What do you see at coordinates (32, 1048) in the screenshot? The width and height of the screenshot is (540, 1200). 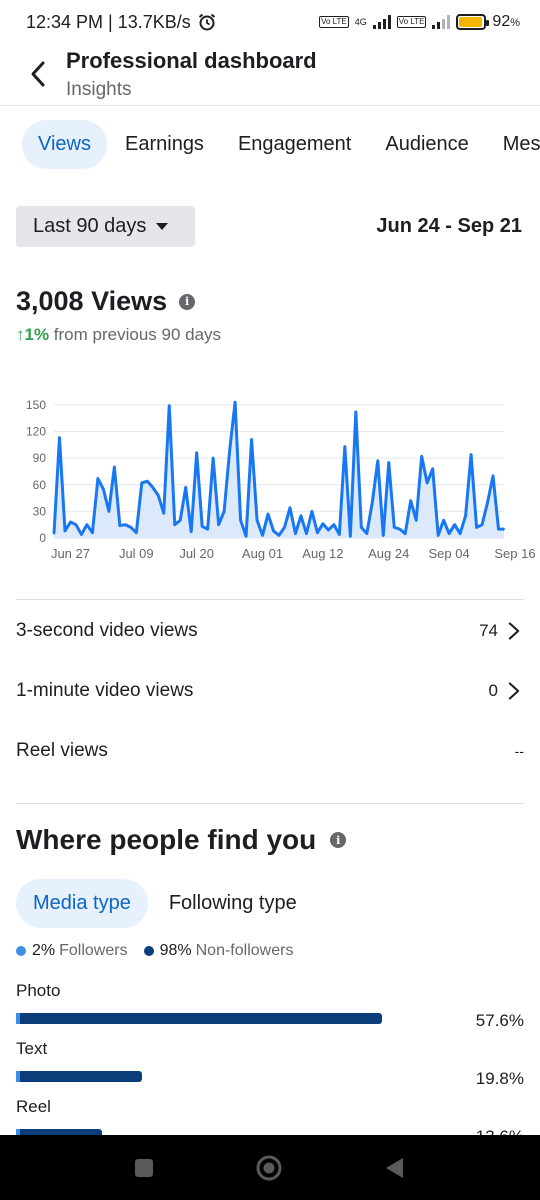 I see `bar-label: Text` at bounding box center [32, 1048].